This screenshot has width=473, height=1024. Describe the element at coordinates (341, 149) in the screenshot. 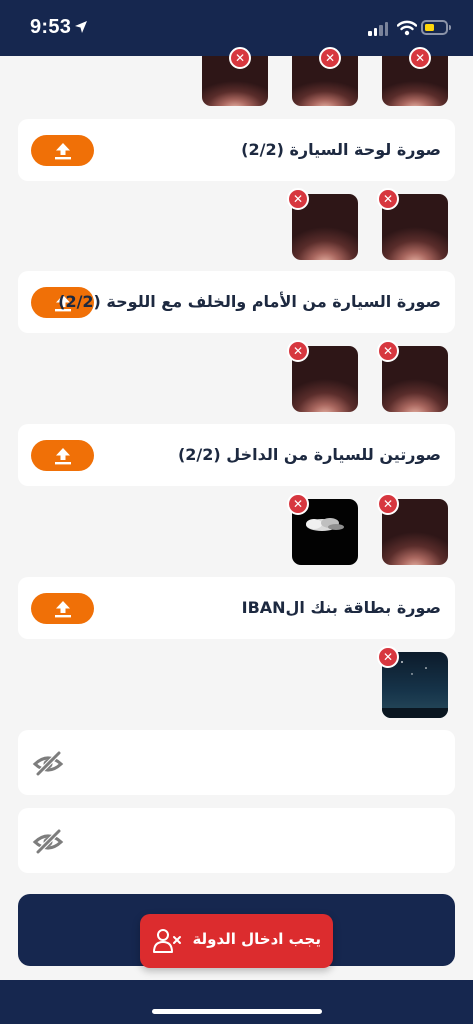

I see `section-title: صورة لوحة السيارة (2/2)` at that location.